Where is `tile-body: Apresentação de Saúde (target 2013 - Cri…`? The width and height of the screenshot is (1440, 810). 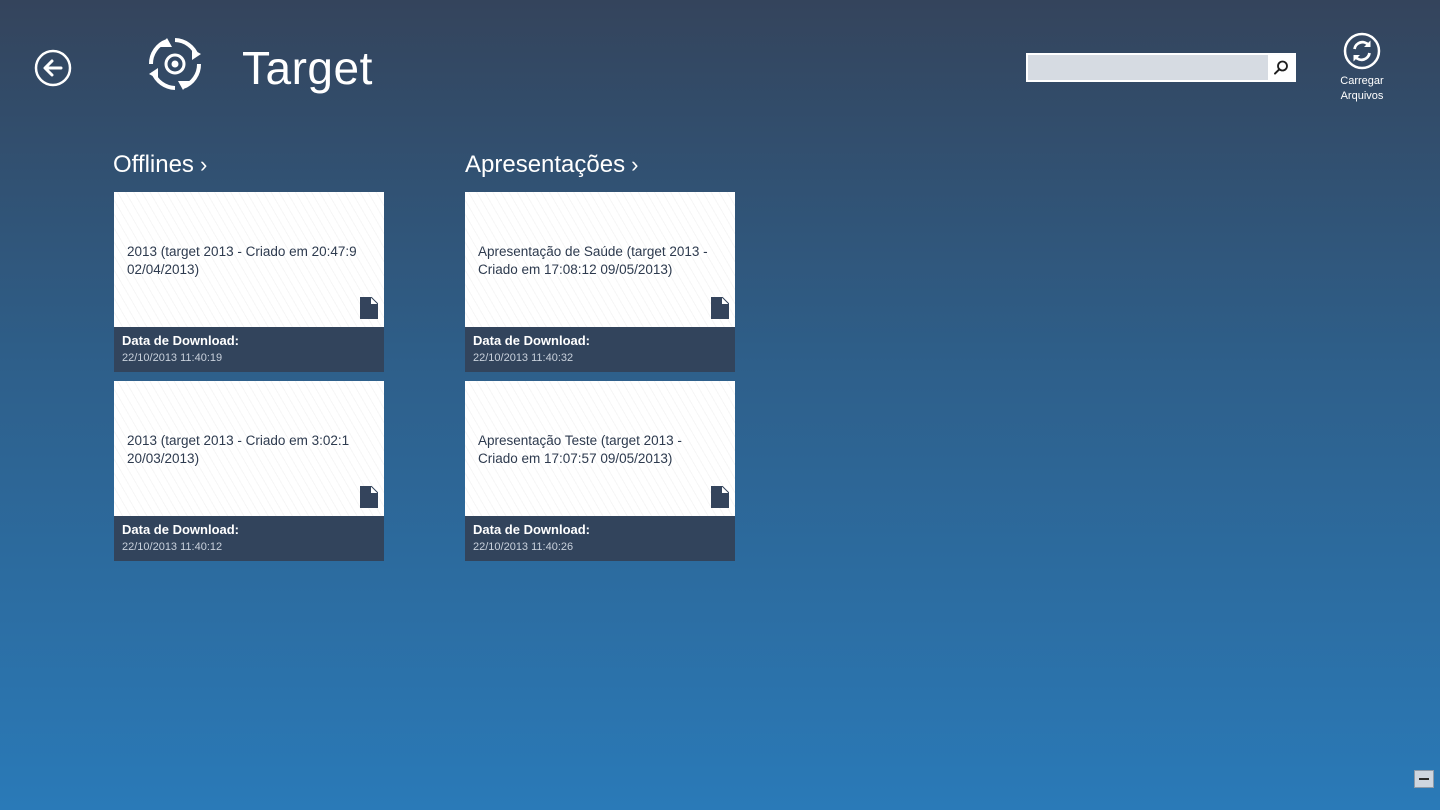 tile-body: Apresentação de Saúde (target 2013 - Cri… is located at coordinates (600, 259).